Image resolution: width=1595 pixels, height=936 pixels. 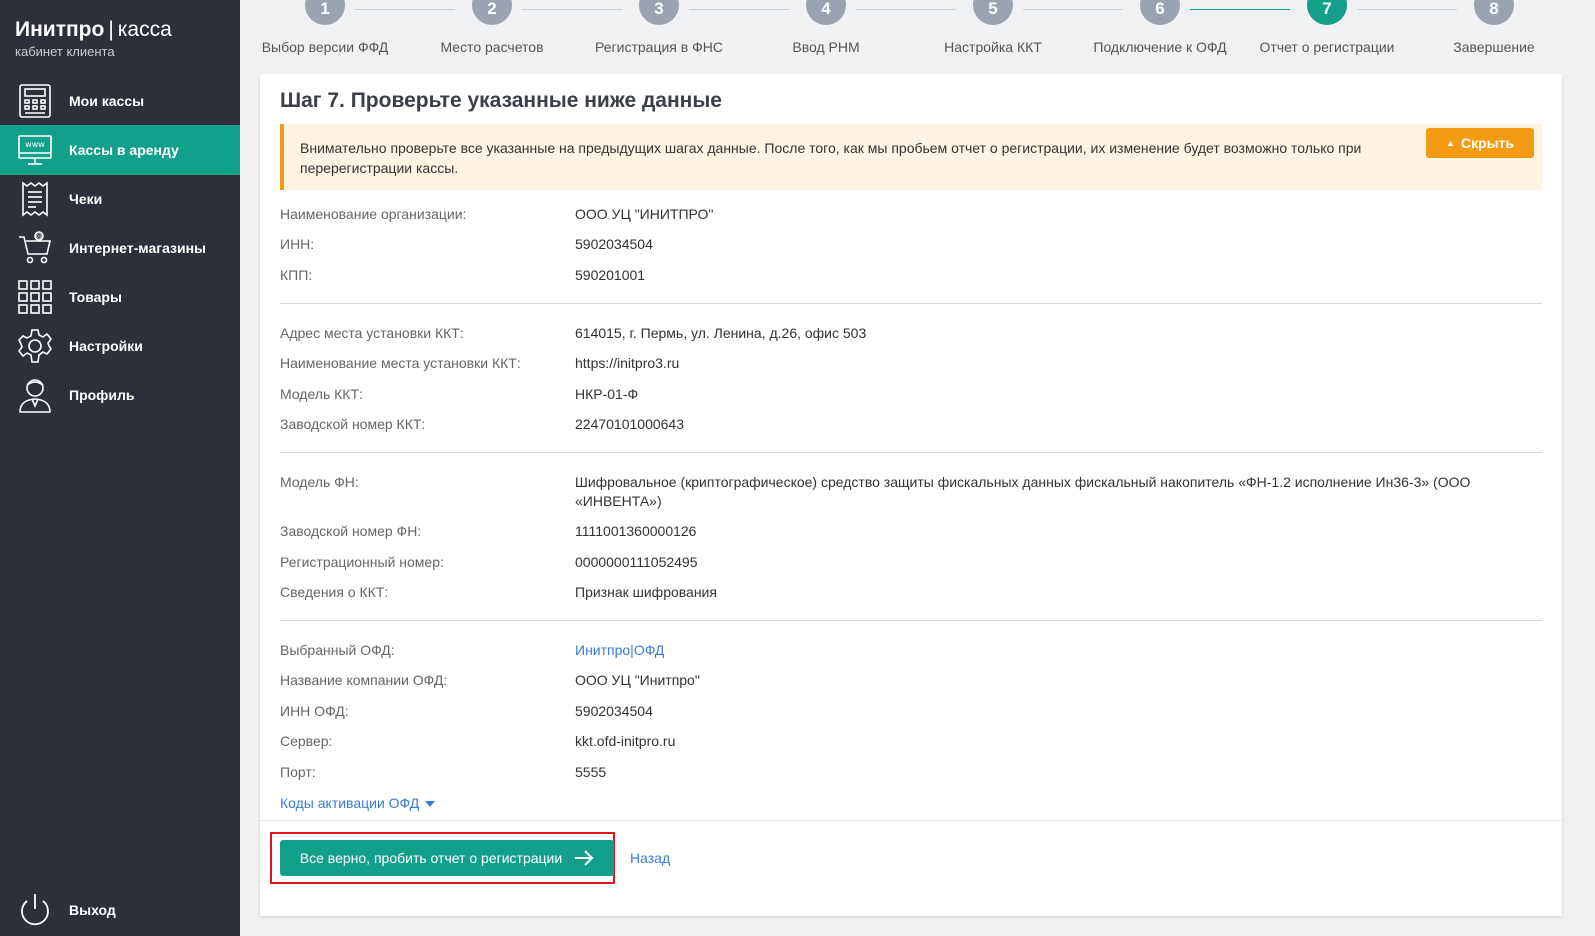 What do you see at coordinates (584, 858) in the screenshot?
I see `arrow-right-icon` at bounding box center [584, 858].